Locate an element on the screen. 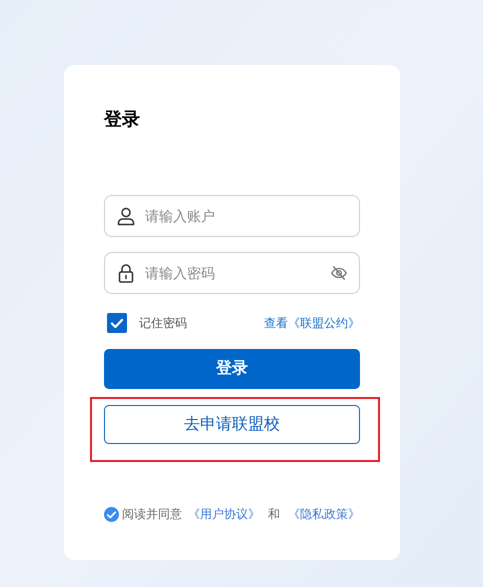  remember-label: 记住密码 is located at coordinates (163, 323).